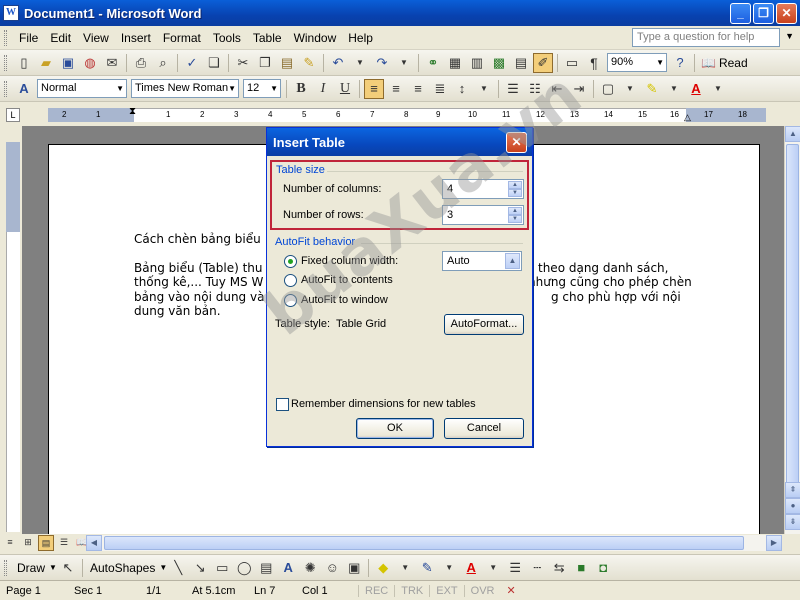 This screenshot has height=600, width=800. I want to click on autofit-contents-radio, so click(290, 280).